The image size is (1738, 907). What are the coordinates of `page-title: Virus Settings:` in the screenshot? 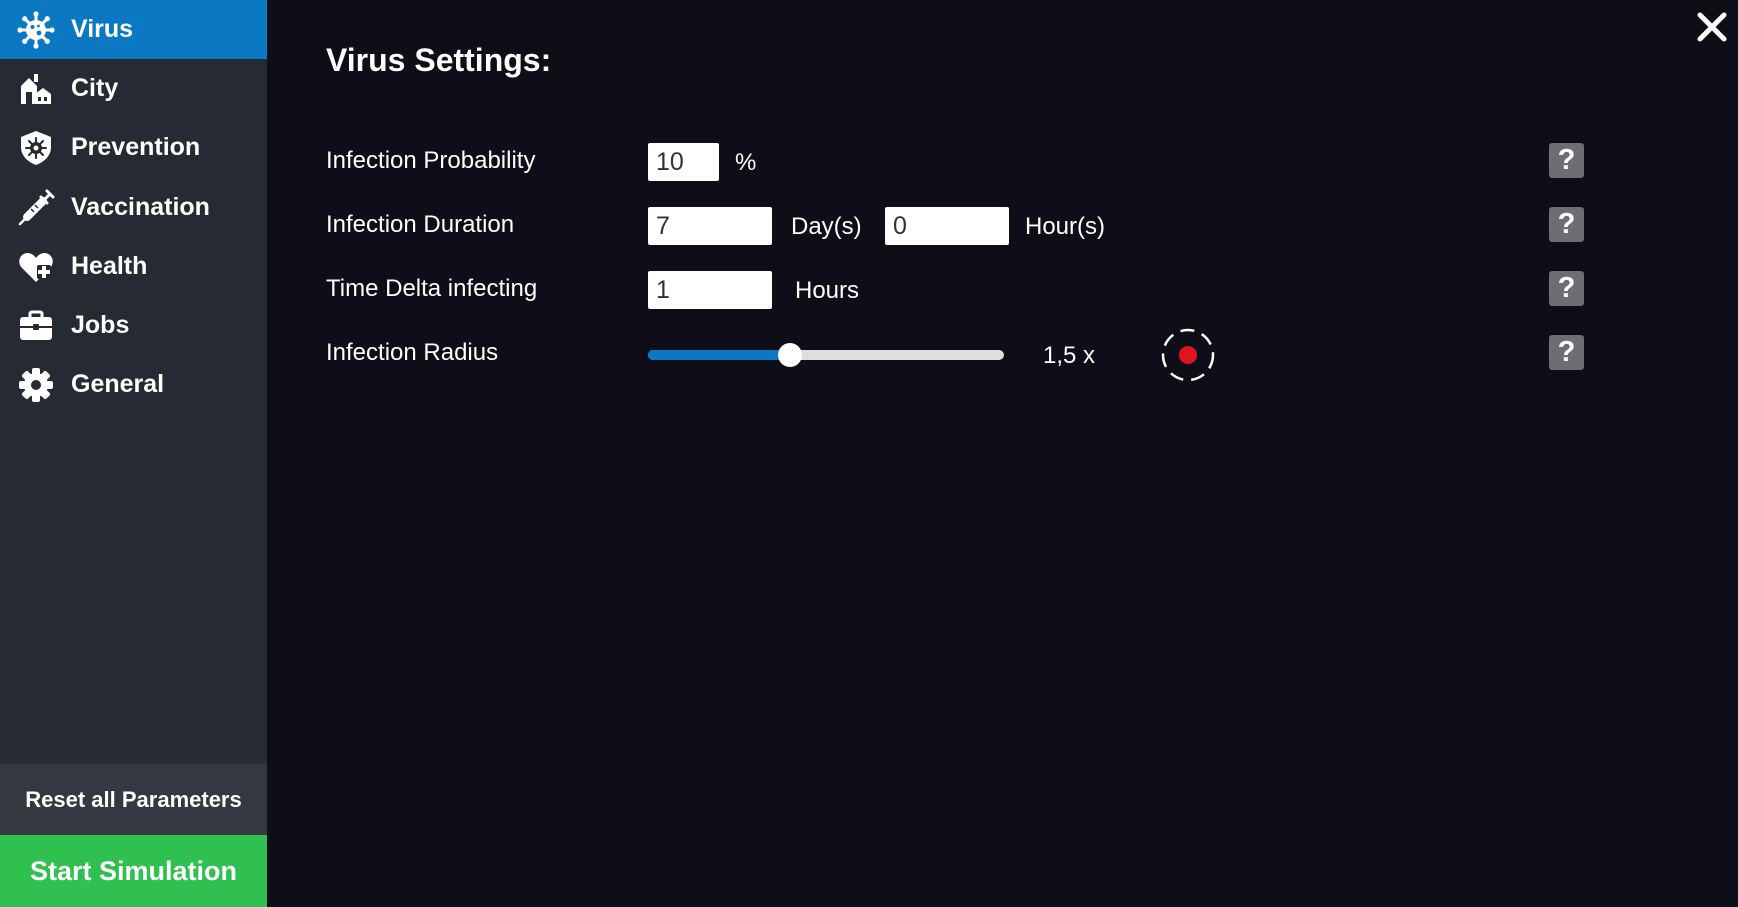 It's located at (439, 60).